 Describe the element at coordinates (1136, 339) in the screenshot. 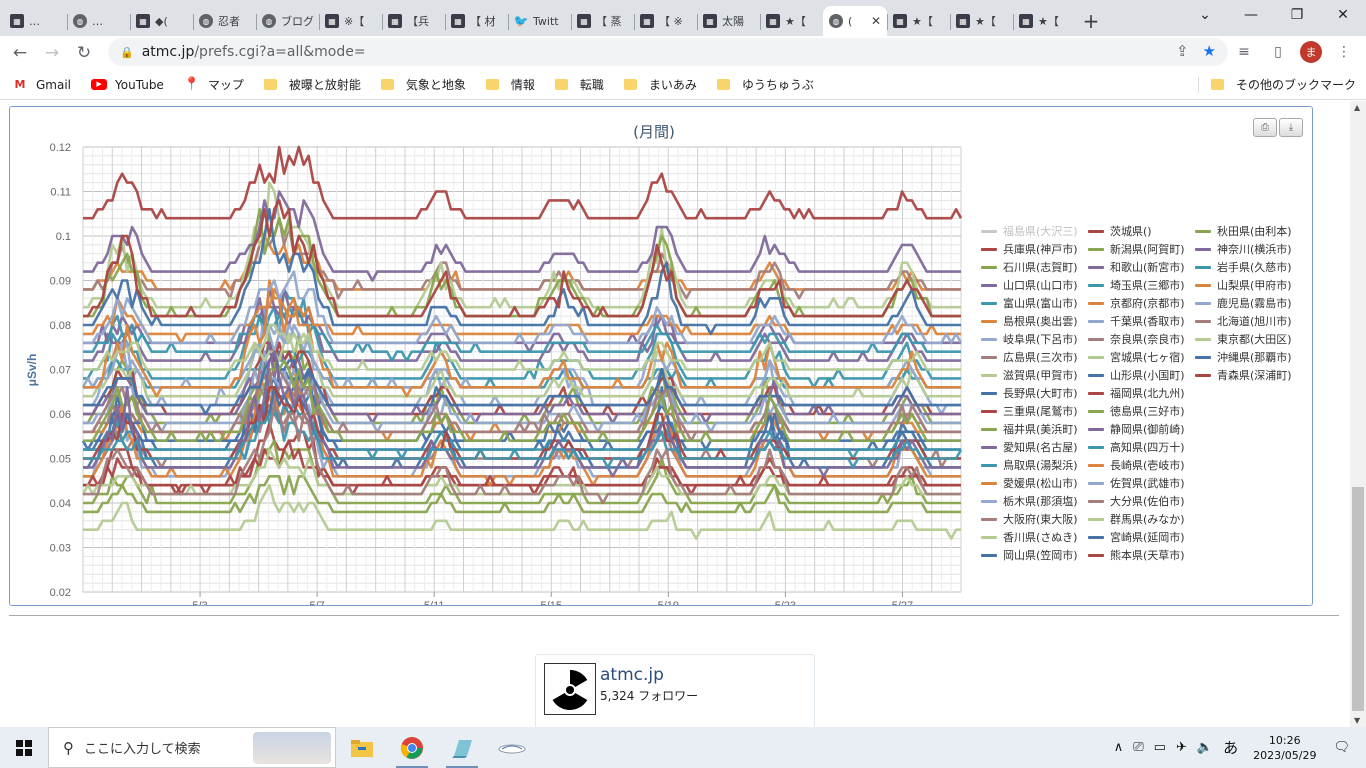

I see `legend-item: 奈良県(奈良市)` at that location.